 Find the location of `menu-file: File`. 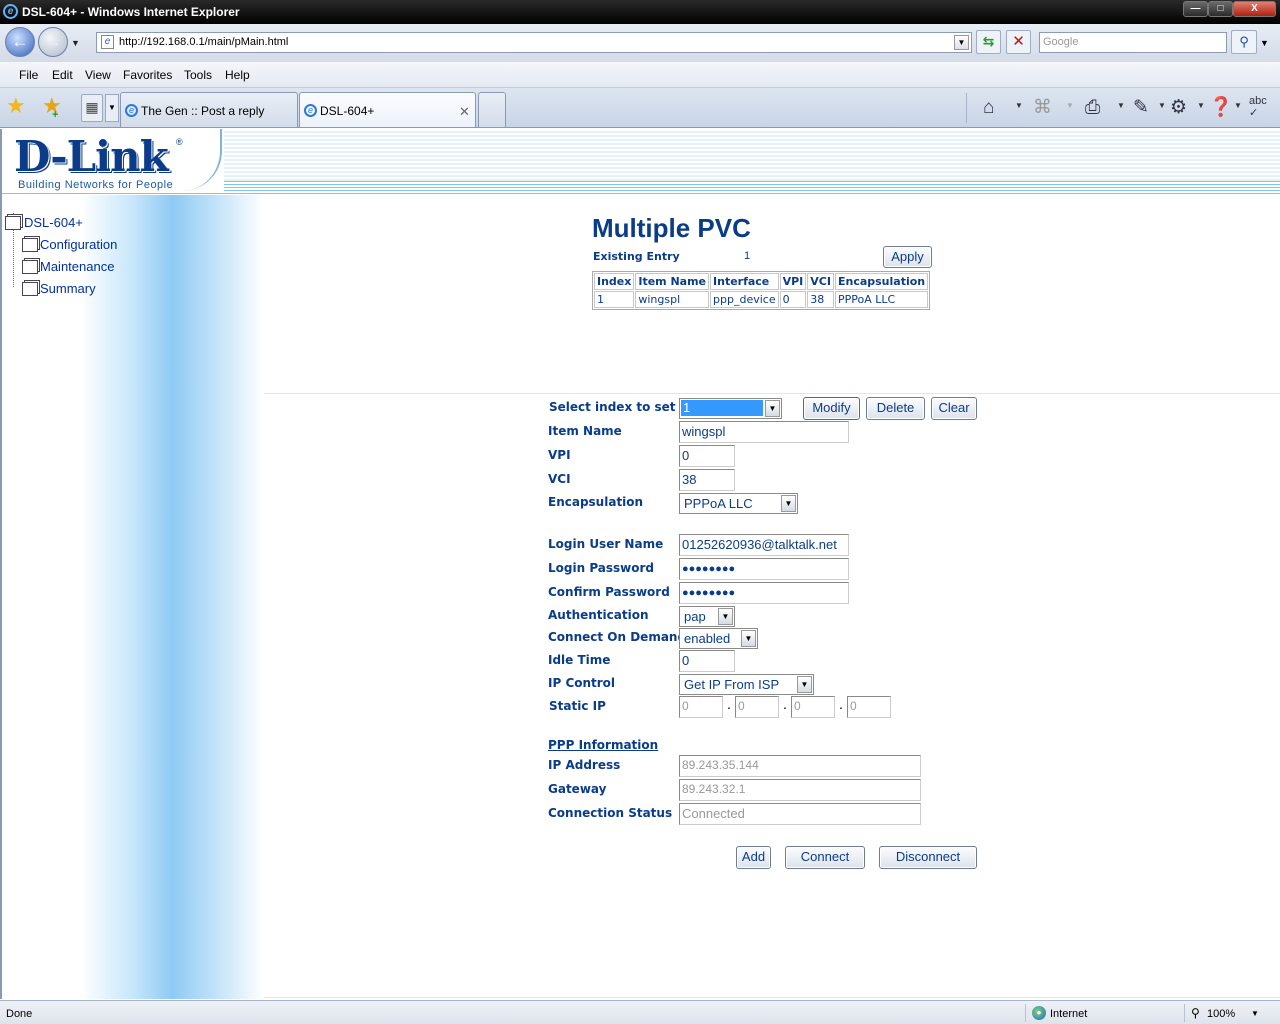

menu-file: File is located at coordinates (28, 75).